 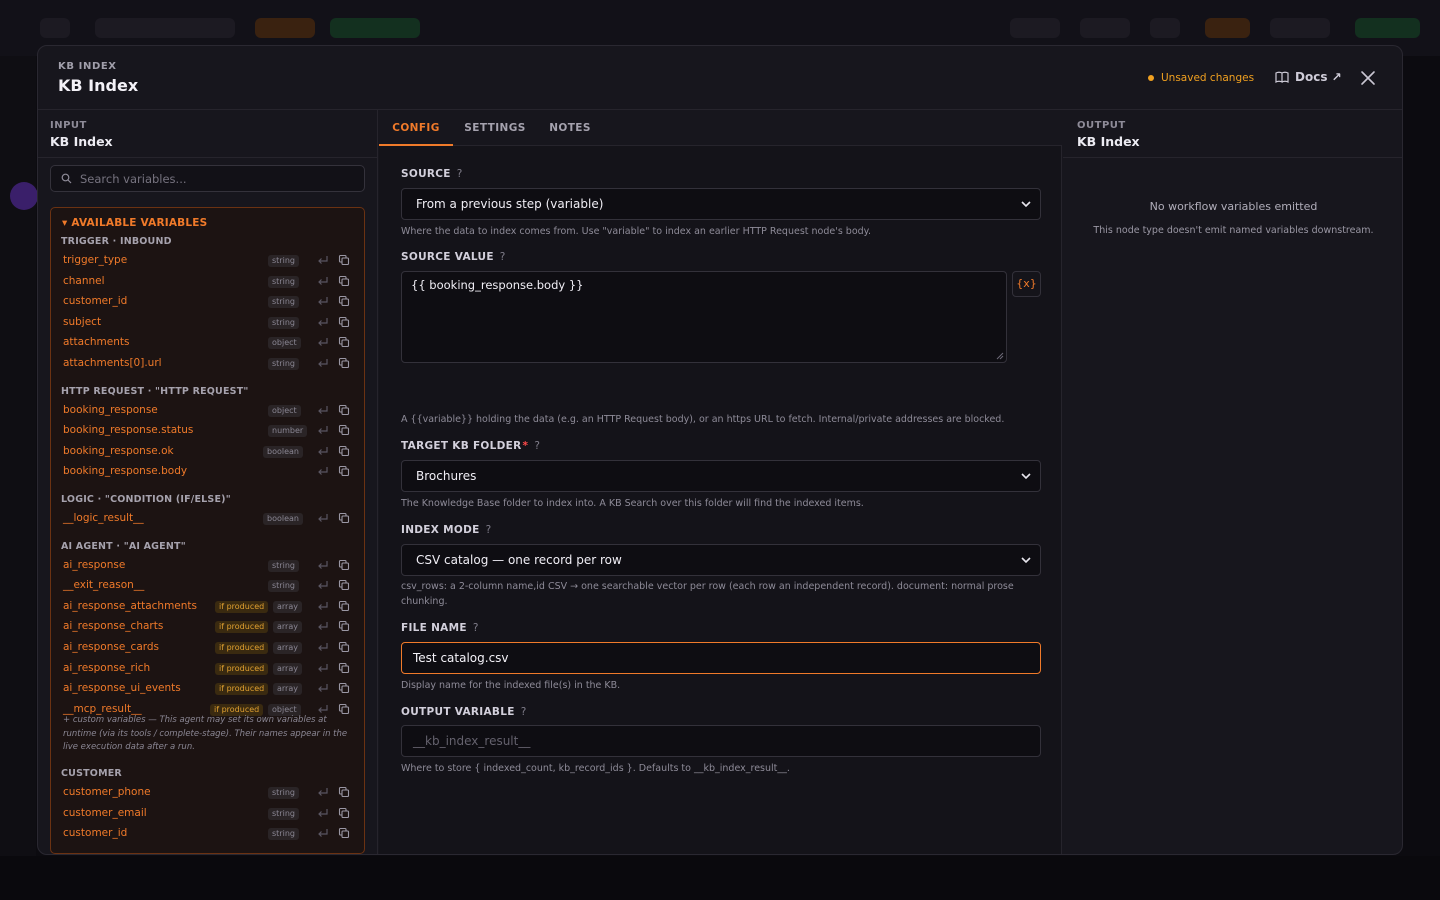 I want to click on index-mode-select: CSV catalog — one record per row, so click(x=721, y=560).